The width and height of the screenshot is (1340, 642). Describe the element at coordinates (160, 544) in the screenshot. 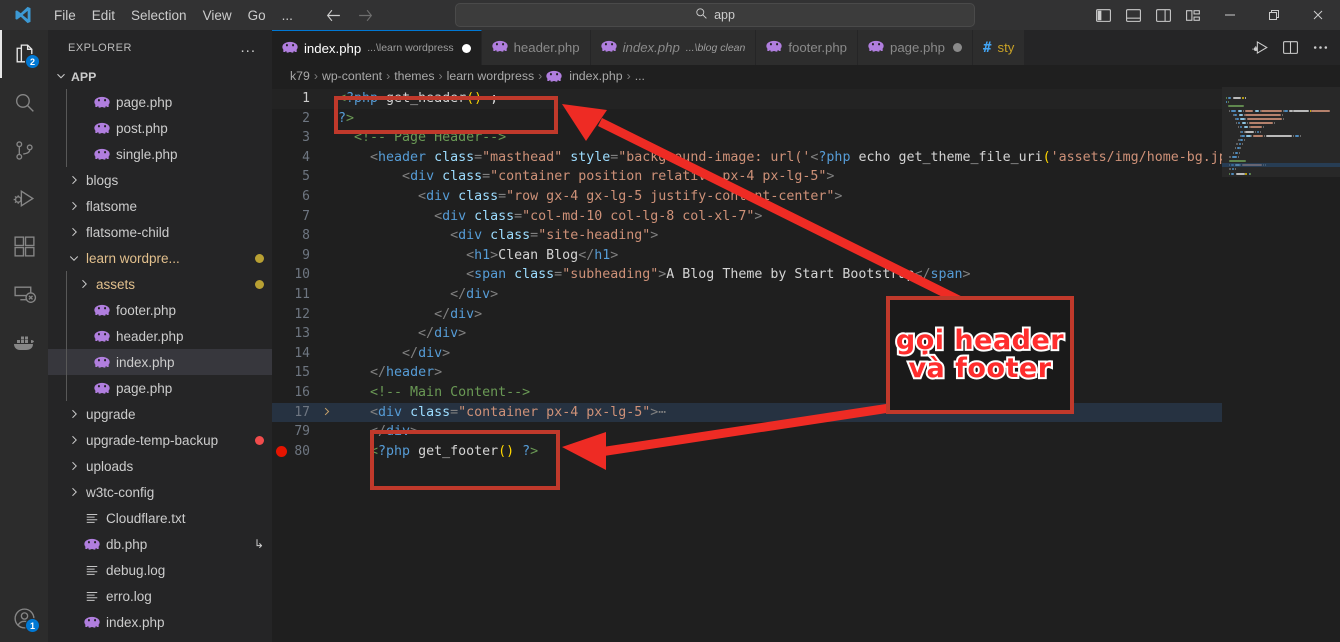

I see `tree-file-db-php: db.php ↳` at that location.